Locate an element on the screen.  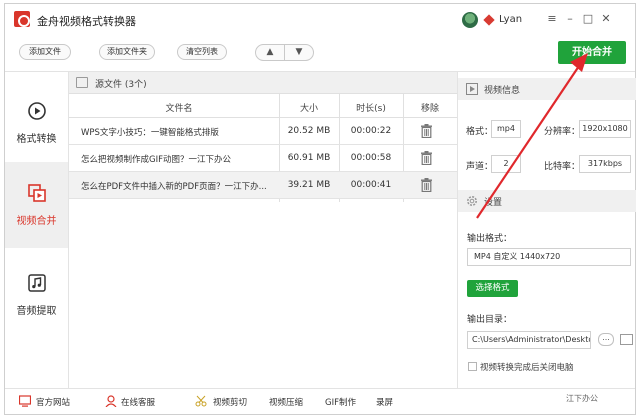
sidebar-item-label: 音频提取 is located at coordinates (36, 311).